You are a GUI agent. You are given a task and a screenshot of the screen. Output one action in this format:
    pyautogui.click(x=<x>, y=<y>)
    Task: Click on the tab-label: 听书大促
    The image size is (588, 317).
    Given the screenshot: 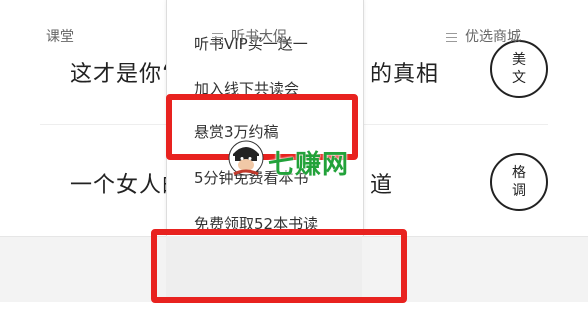 What is the action you would take?
    pyautogui.click(x=259, y=37)
    